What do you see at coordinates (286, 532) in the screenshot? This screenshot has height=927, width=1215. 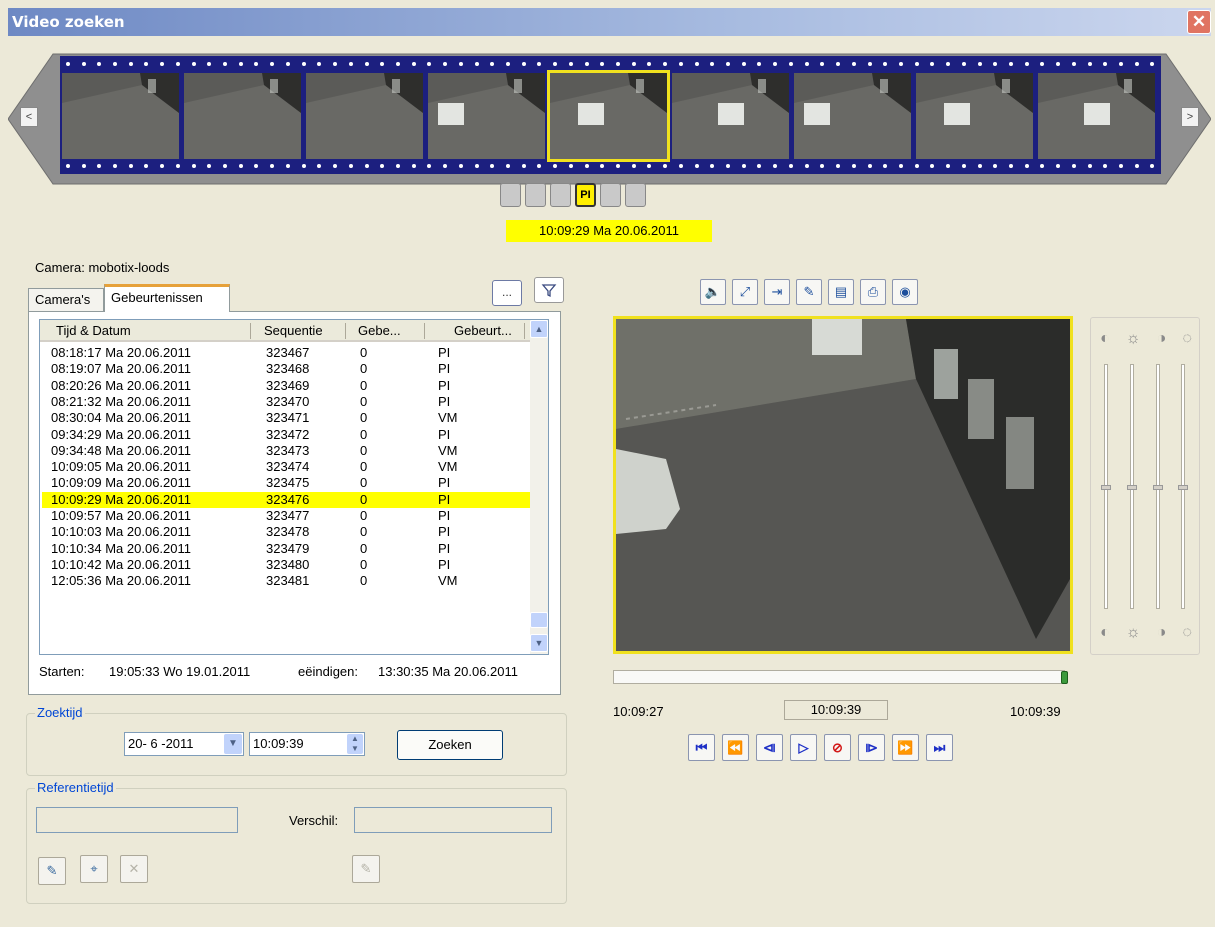 I see `table-row: 10:10:03 Ma 20.06.2011 323478 0 PI` at bounding box center [286, 532].